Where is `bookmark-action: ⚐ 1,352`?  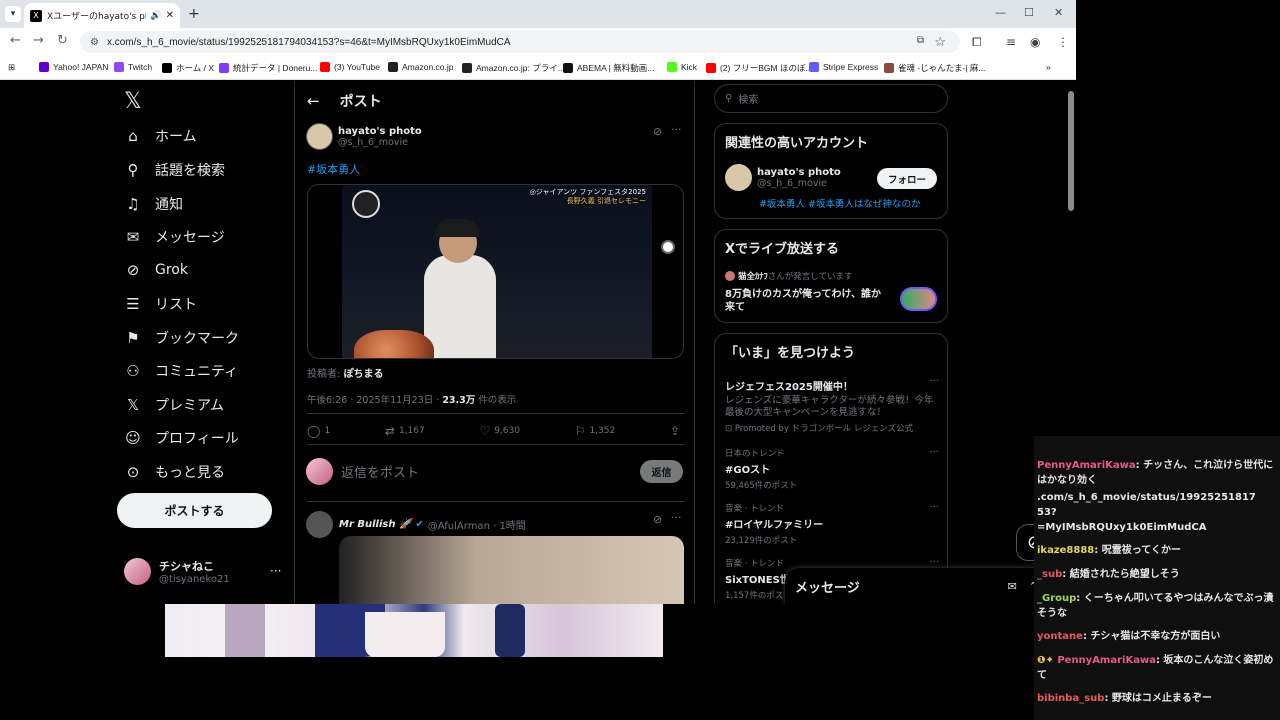 bookmark-action: ⚐ 1,352 is located at coordinates (595, 431).